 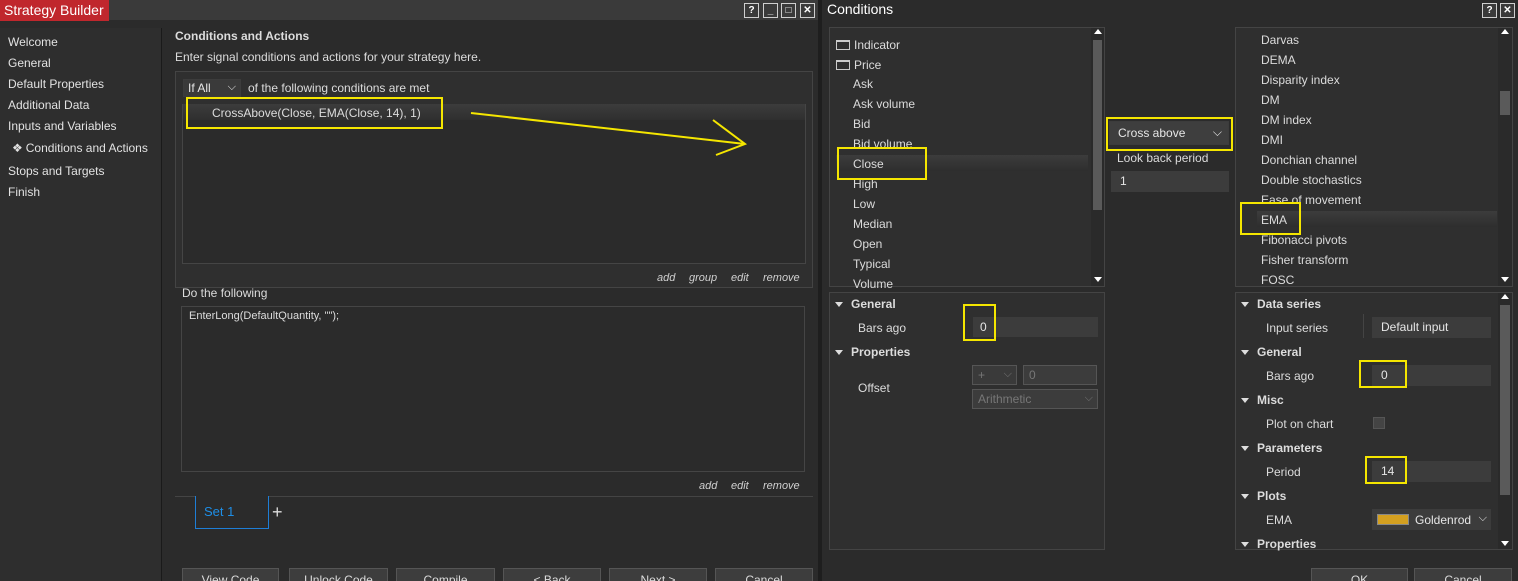 I want to click on add-action-link: add, so click(x=708, y=486).